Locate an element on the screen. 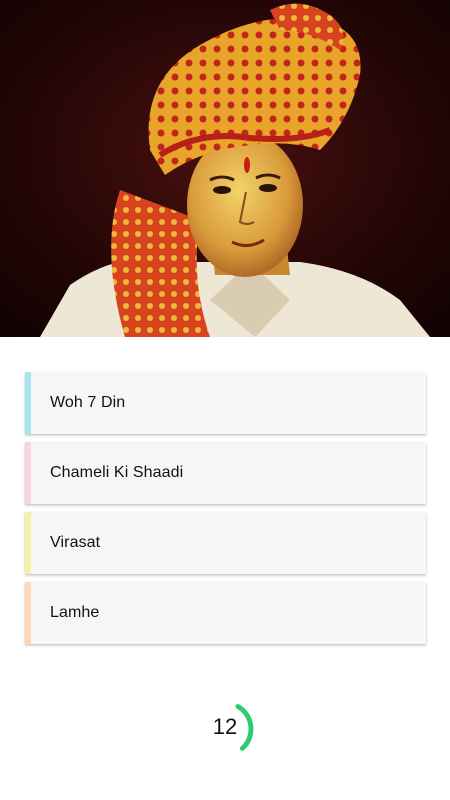 Image resolution: width=450 pixels, height=800 pixels. answer-option-1: Woh 7 Din is located at coordinates (225, 403).